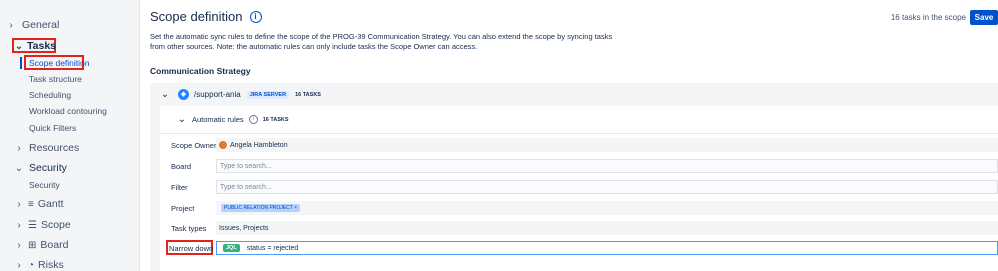 The image size is (998, 271). I want to click on avatar, so click(223, 145).